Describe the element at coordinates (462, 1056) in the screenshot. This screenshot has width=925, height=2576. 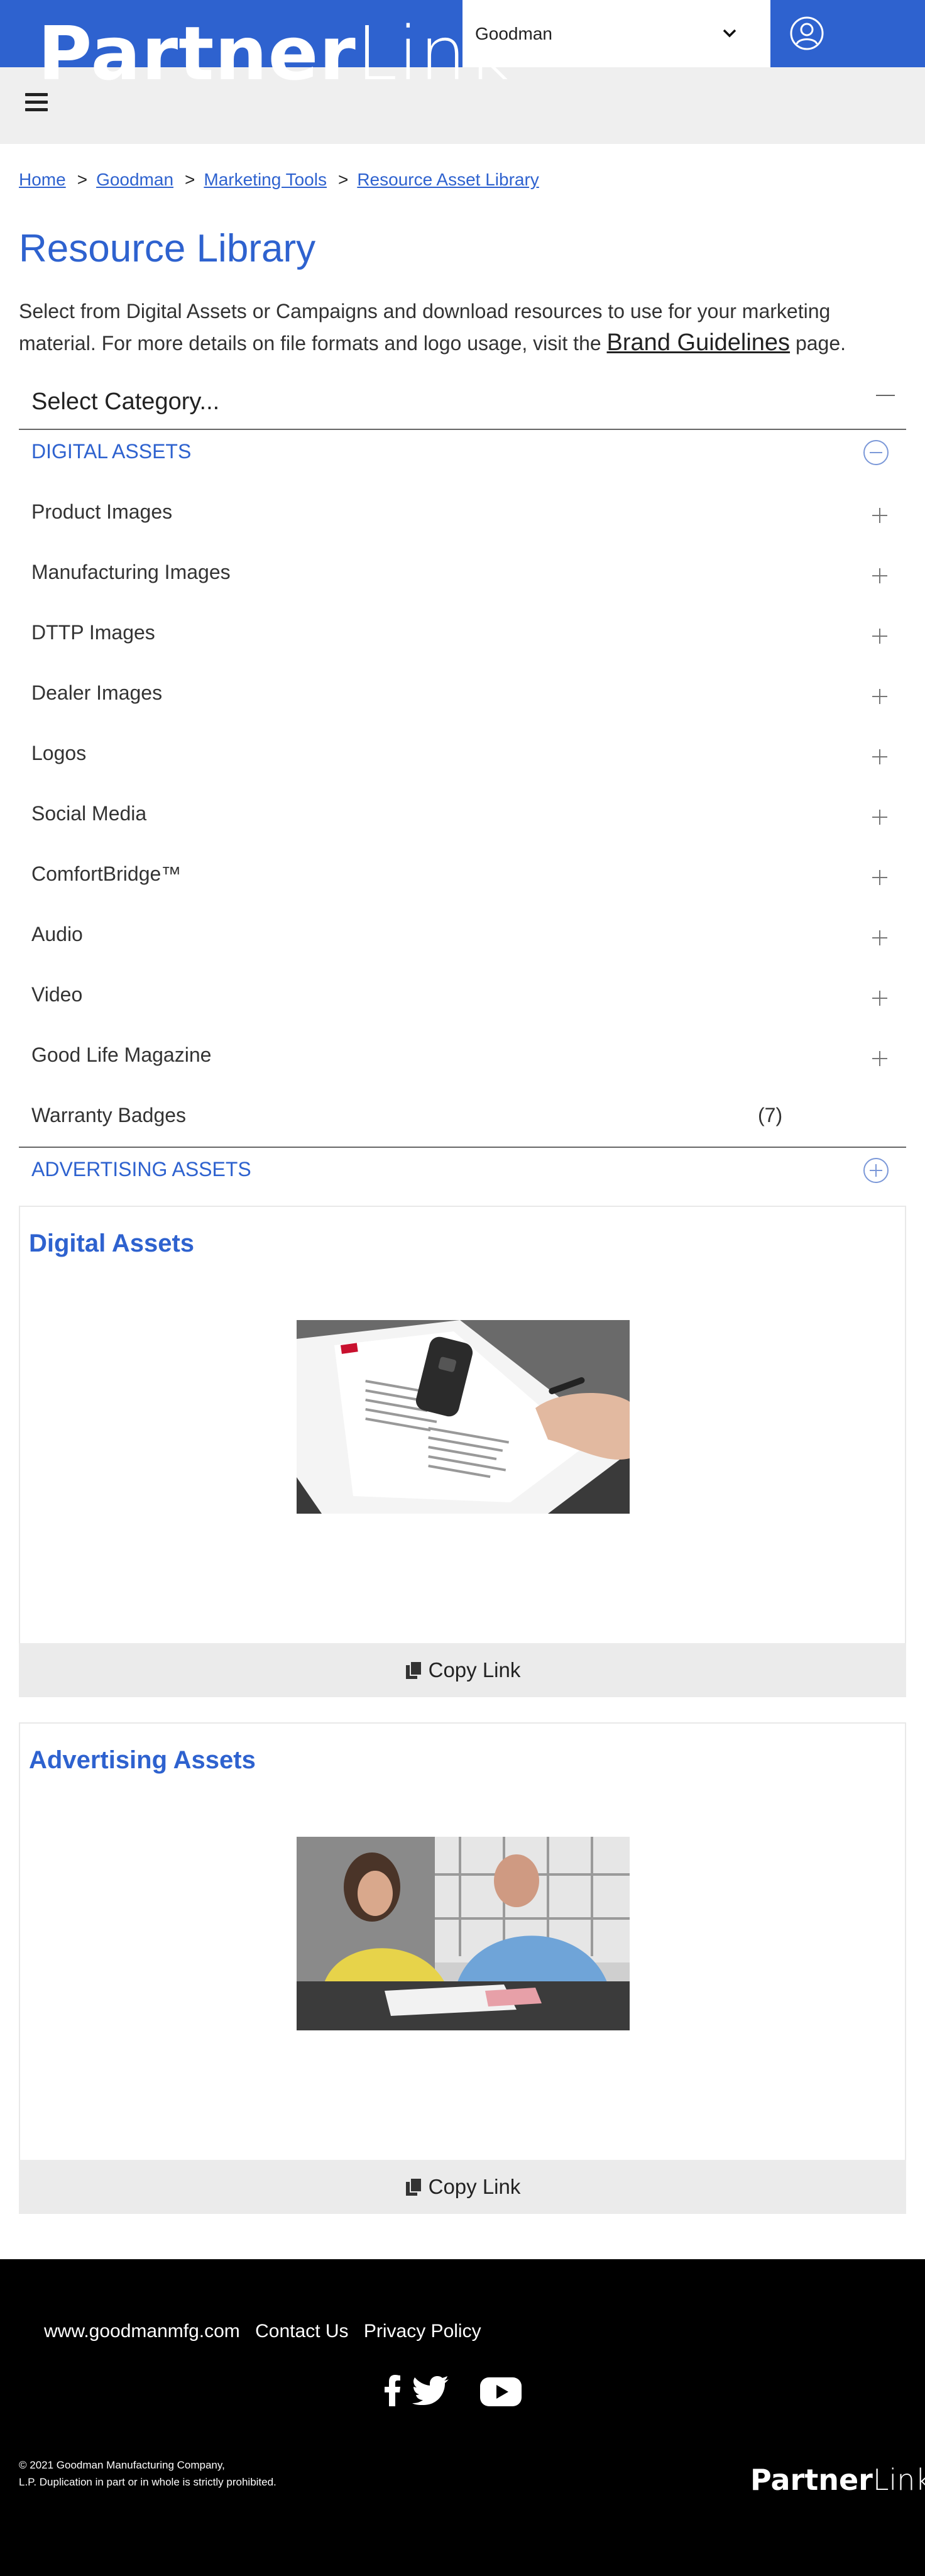
I see `category-item-good-life-magazine: Good Life Magazine` at that location.